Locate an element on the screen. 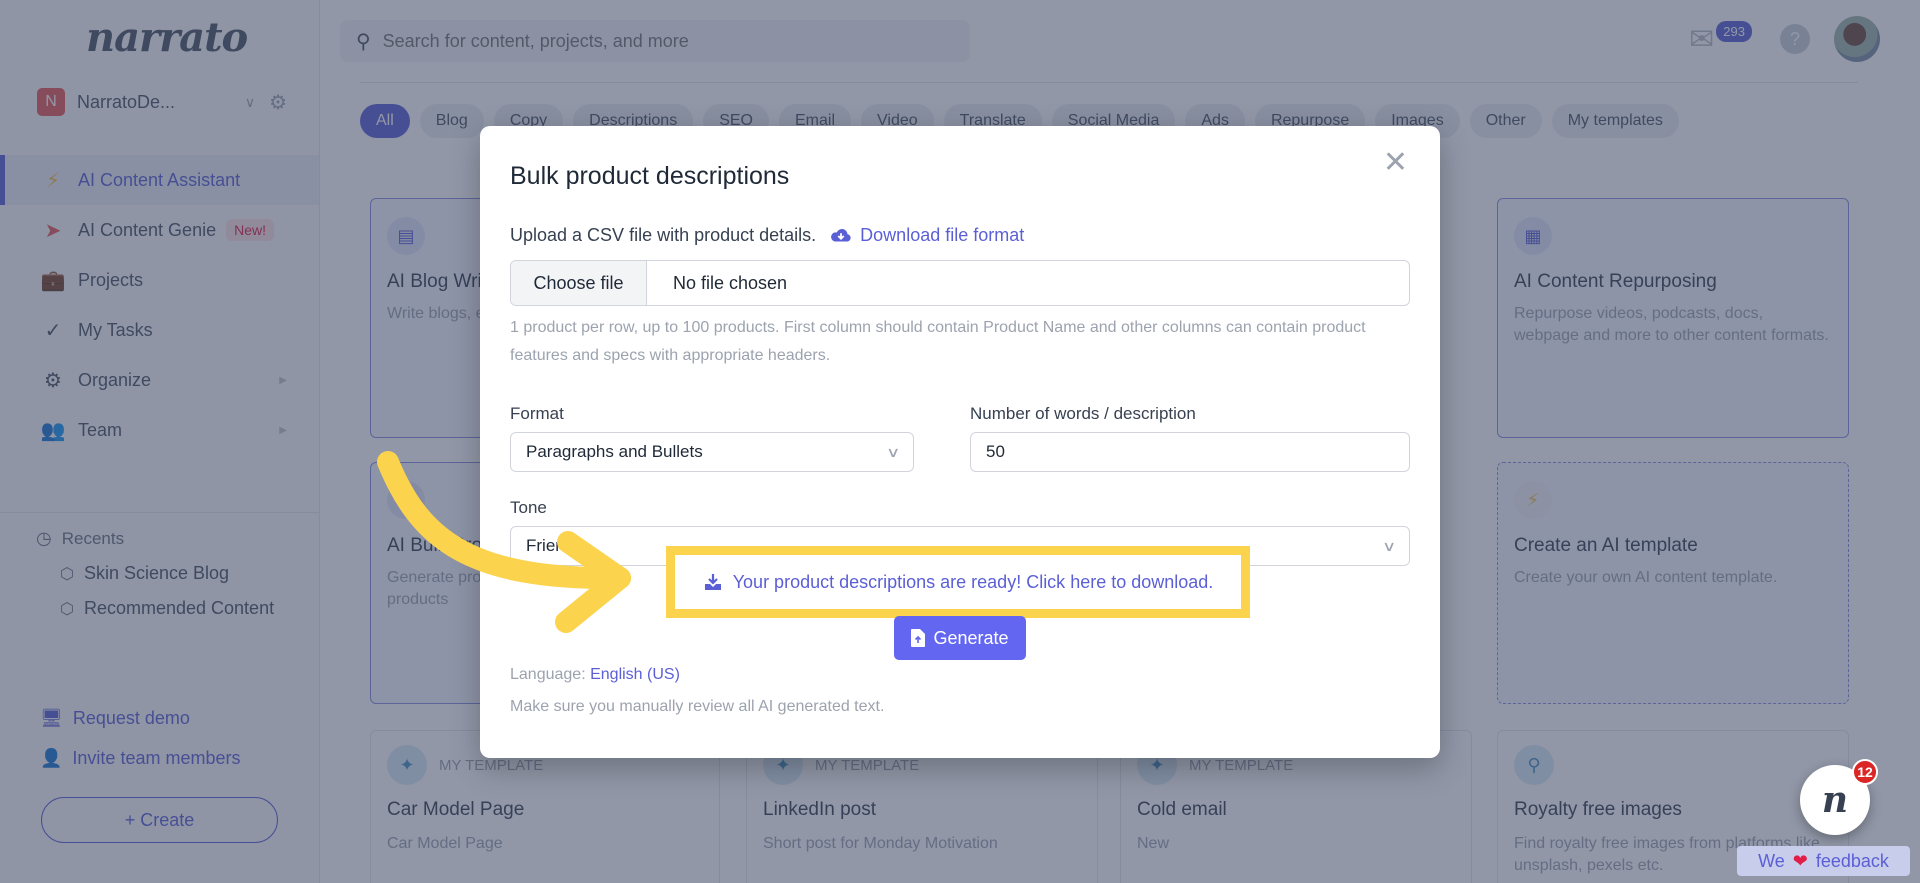 This screenshot has height=883, width=1920. chat-logo-icon: n is located at coordinates (1835, 800).